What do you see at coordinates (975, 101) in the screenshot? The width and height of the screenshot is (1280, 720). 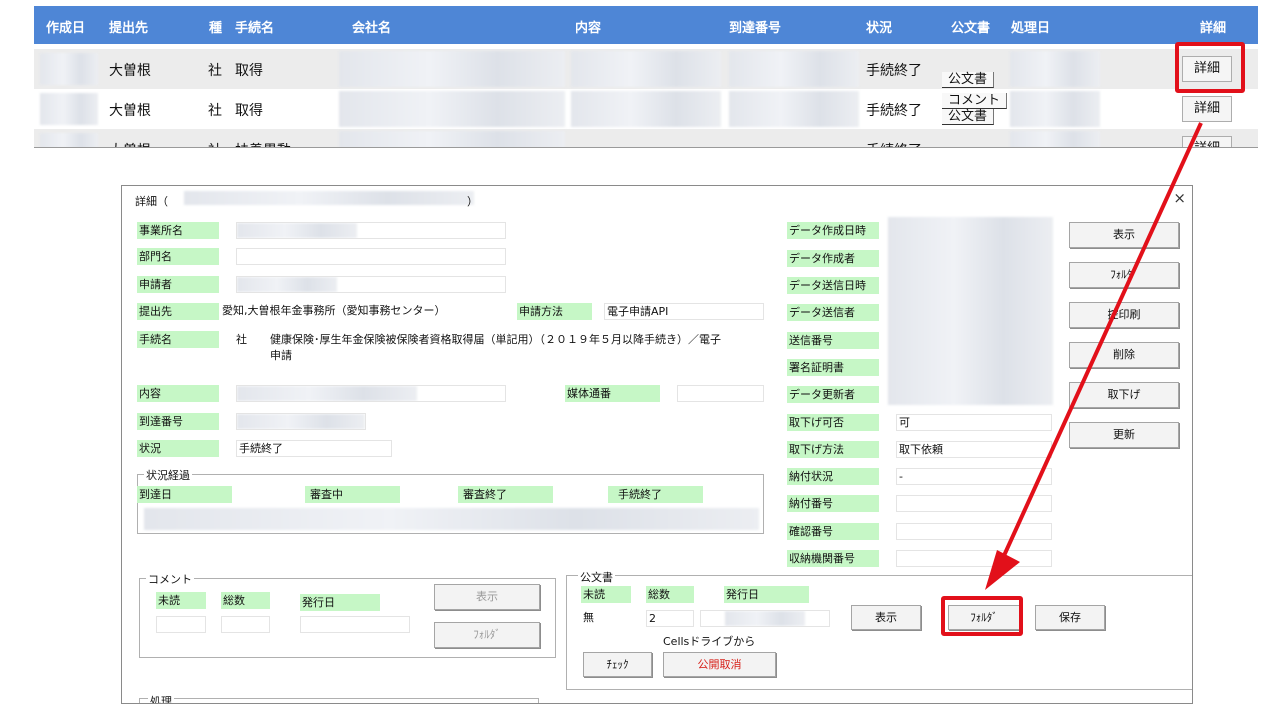 I see `comment-link: コメント` at bounding box center [975, 101].